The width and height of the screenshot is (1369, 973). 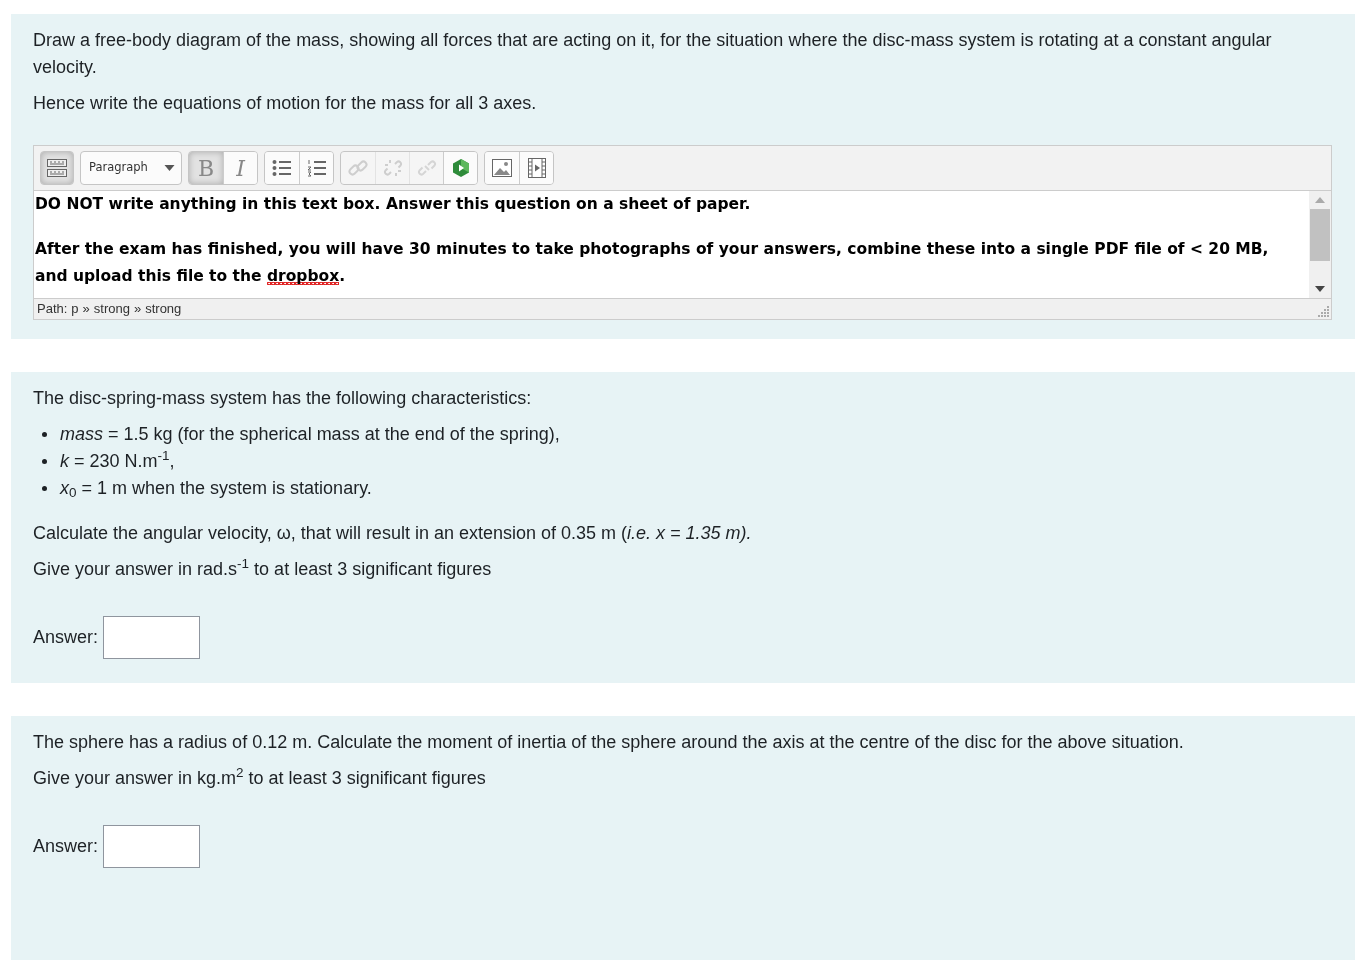 What do you see at coordinates (426, 168) in the screenshot?
I see `chain-fragment-icon` at bounding box center [426, 168].